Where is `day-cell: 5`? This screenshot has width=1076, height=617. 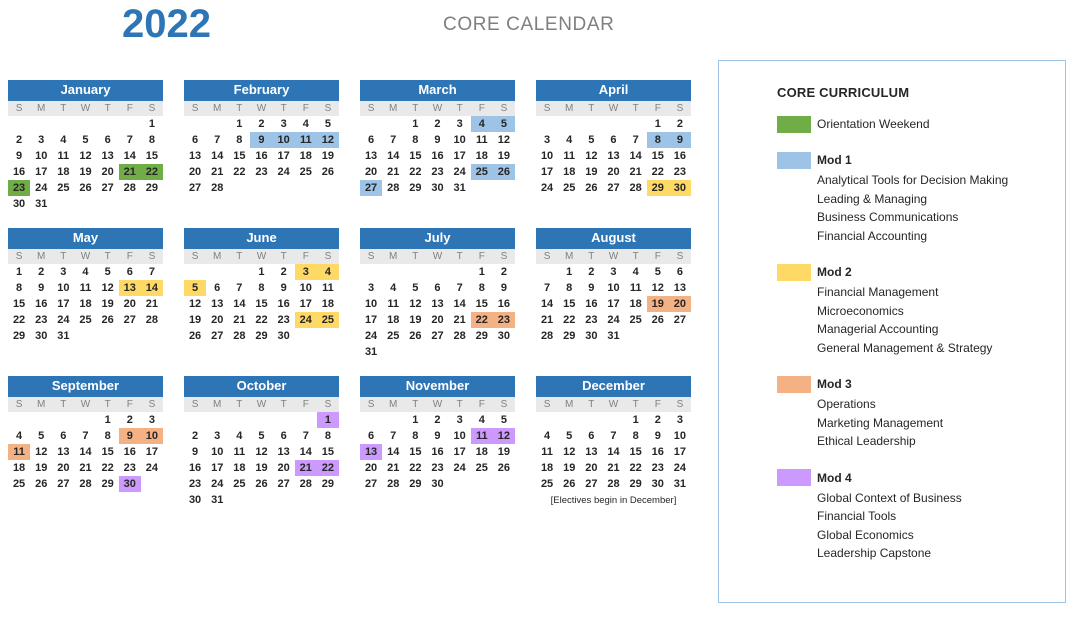
day-cell: 5 is located at coordinates (415, 288).